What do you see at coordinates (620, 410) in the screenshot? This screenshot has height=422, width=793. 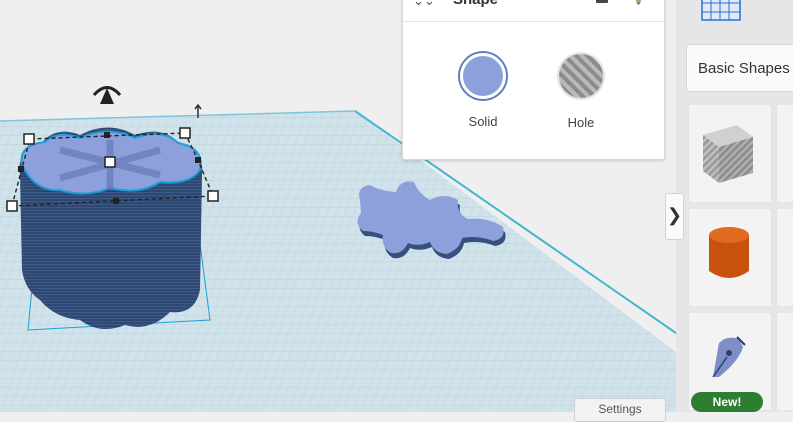 I see `settings-button: Settings` at bounding box center [620, 410].